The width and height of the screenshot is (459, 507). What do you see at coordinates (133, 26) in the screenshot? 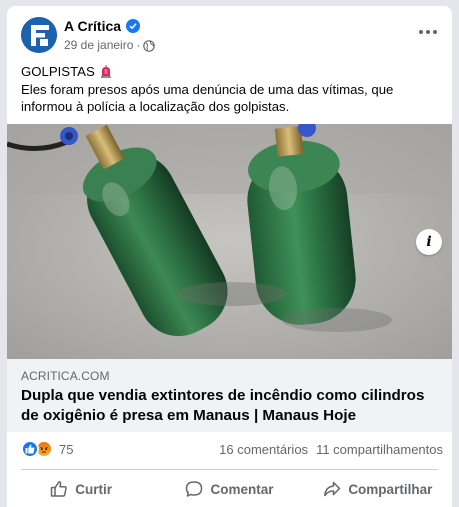
I see `verified-badge-icon` at bounding box center [133, 26].